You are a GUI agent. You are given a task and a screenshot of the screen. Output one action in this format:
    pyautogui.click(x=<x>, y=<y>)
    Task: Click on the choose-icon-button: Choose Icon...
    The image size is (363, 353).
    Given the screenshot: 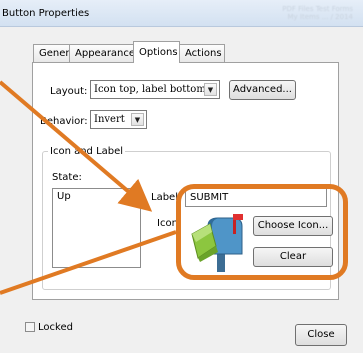 What is the action you would take?
    pyautogui.click(x=293, y=226)
    